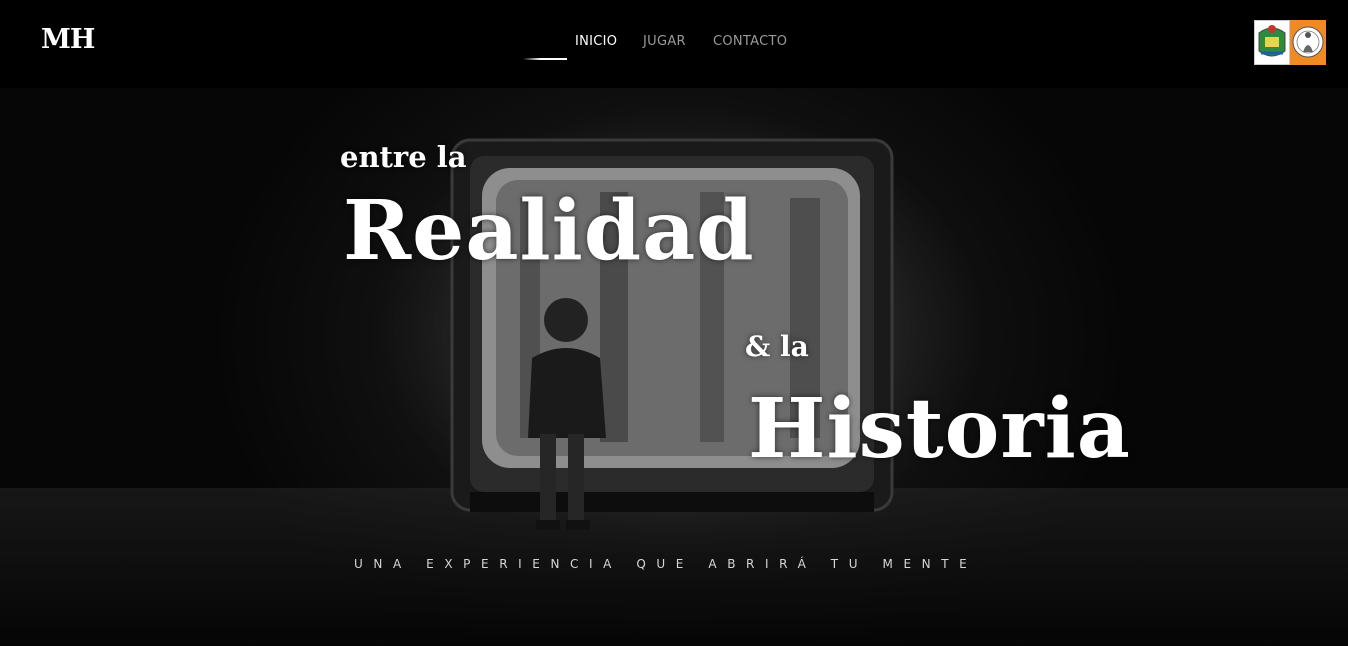 The height and width of the screenshot is (646, 1348). I want to click on nav-item-contacto: CONTACTO, so click(750, 41).